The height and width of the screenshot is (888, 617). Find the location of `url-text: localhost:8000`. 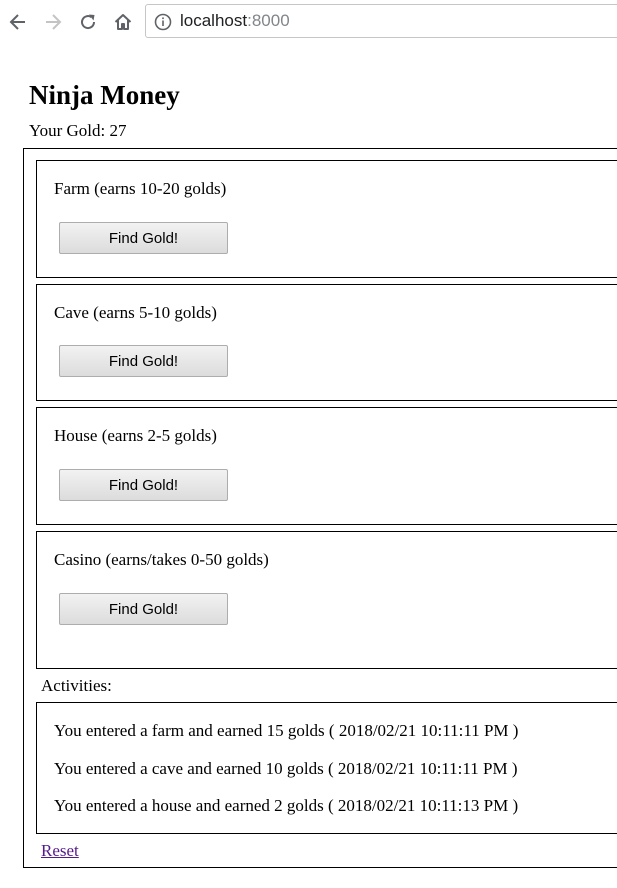

url-text: localhost:8000 is located at coordinates (235, 21).